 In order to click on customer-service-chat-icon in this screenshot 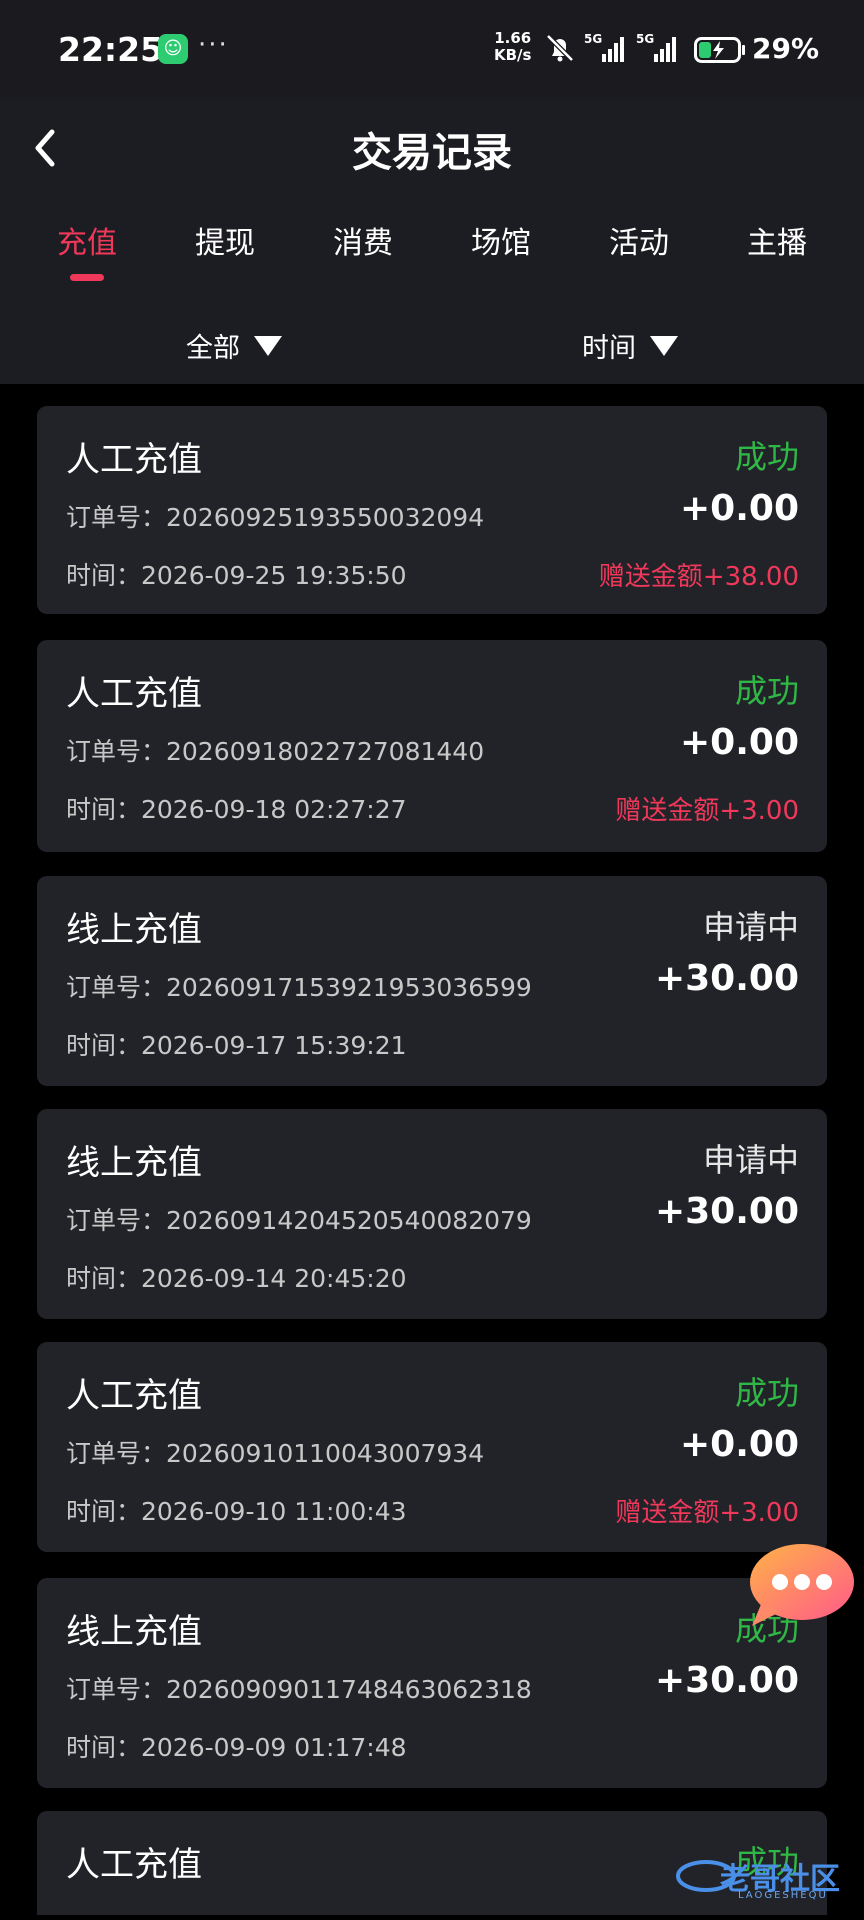, I will do `click(802, 1585)`.